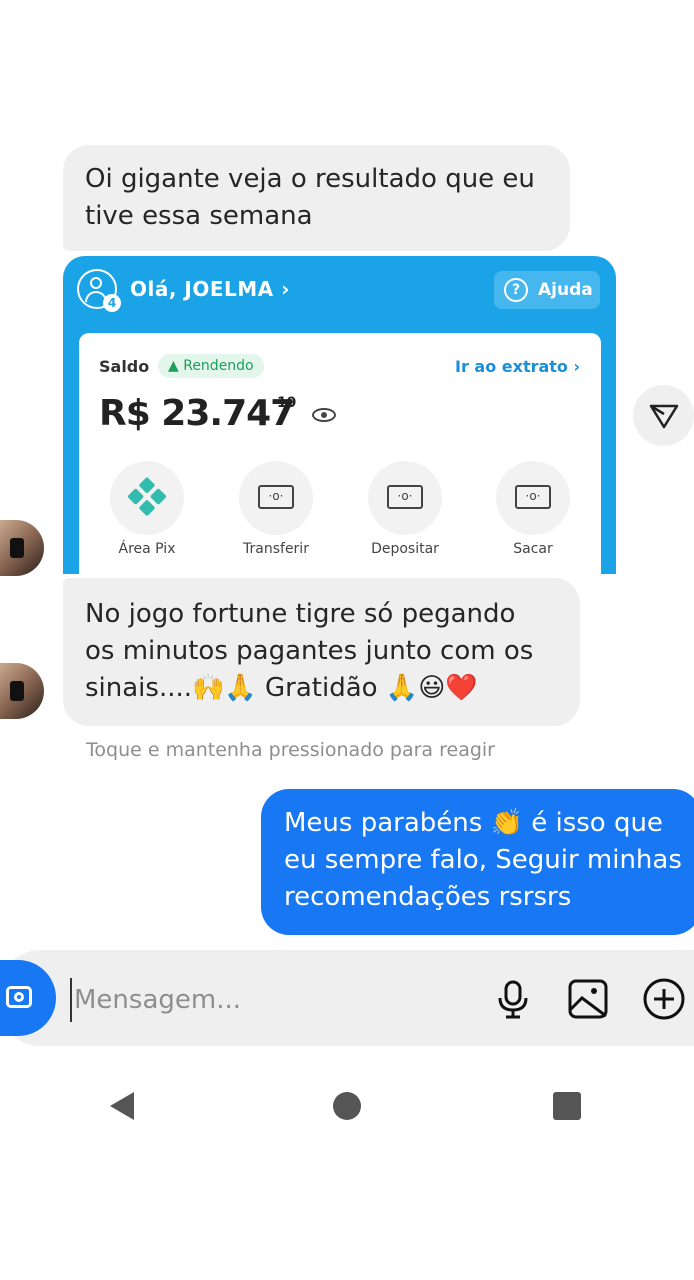 This screenshot has height=1280, width=694. What do you see at coordinates (483, 860) in the screenshot?
I see `message-line: eu sempre falo, Seguir minhas` at bounding box center [483, 860].